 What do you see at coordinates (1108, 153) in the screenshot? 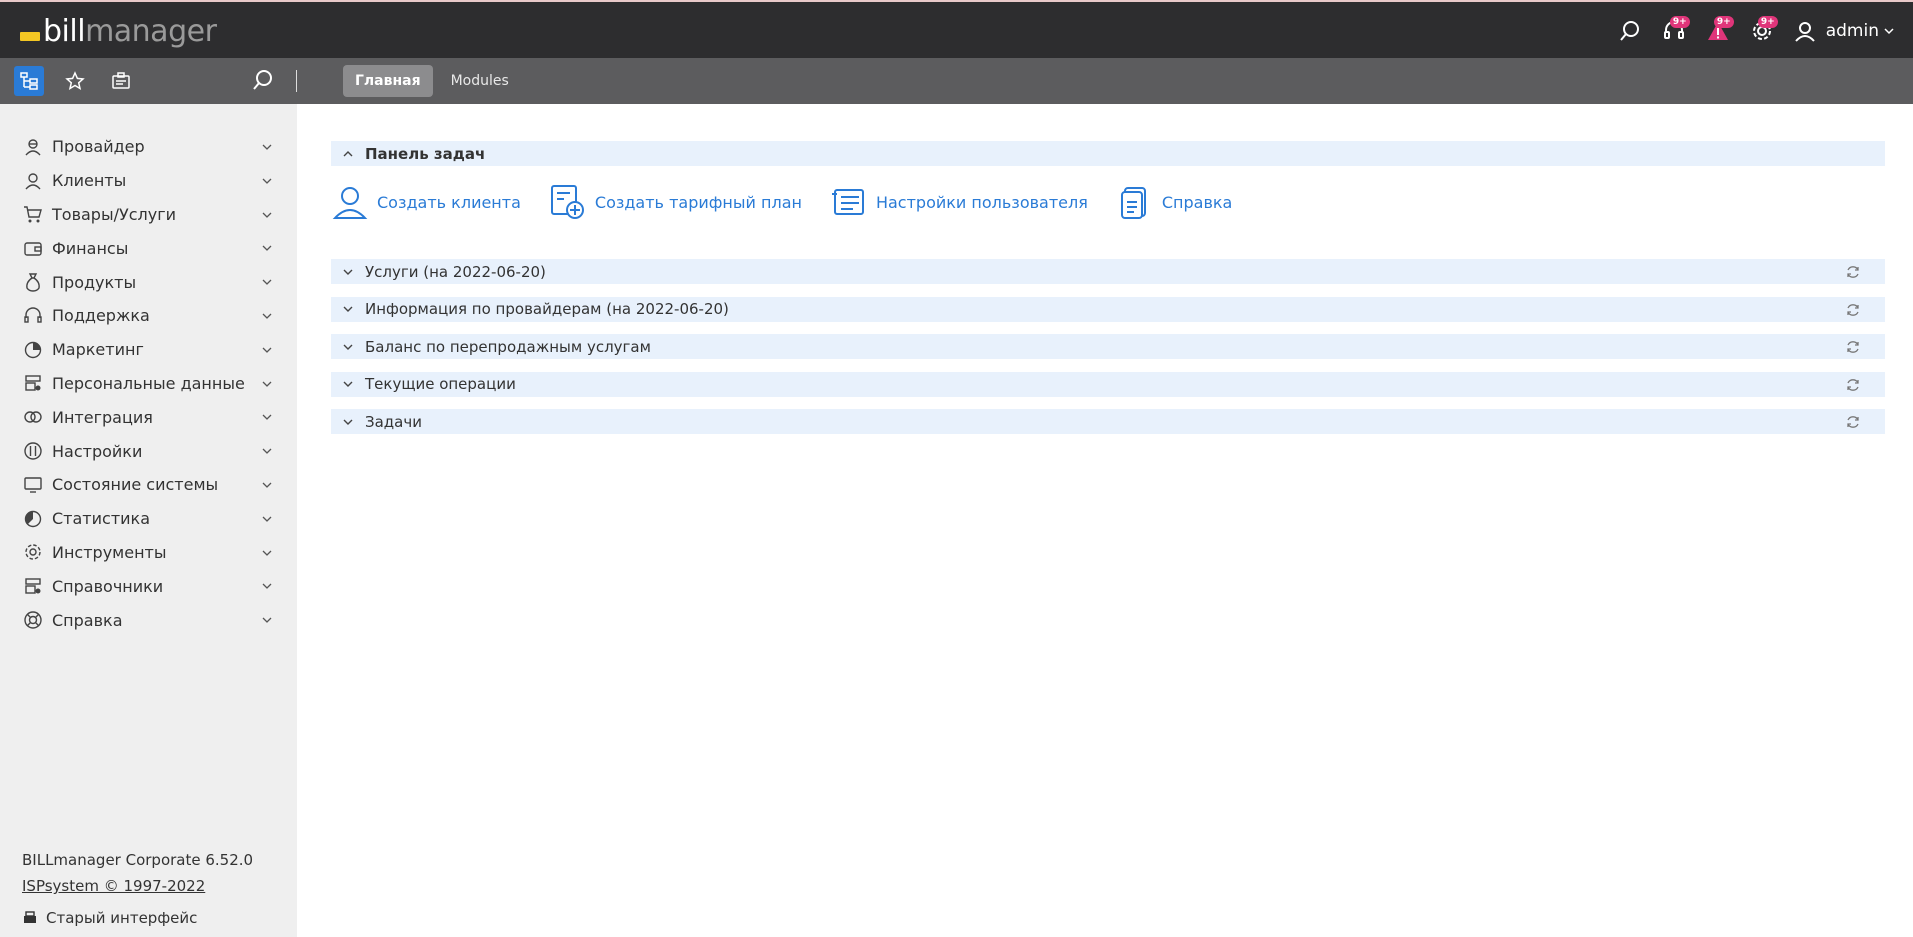
I see `task-panel-header: Панель задач` at bounding box center [1108, 153].